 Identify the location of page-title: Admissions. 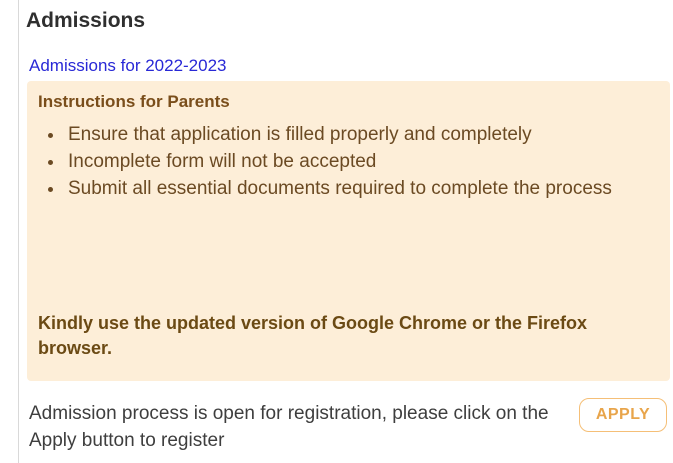
(86, 20).